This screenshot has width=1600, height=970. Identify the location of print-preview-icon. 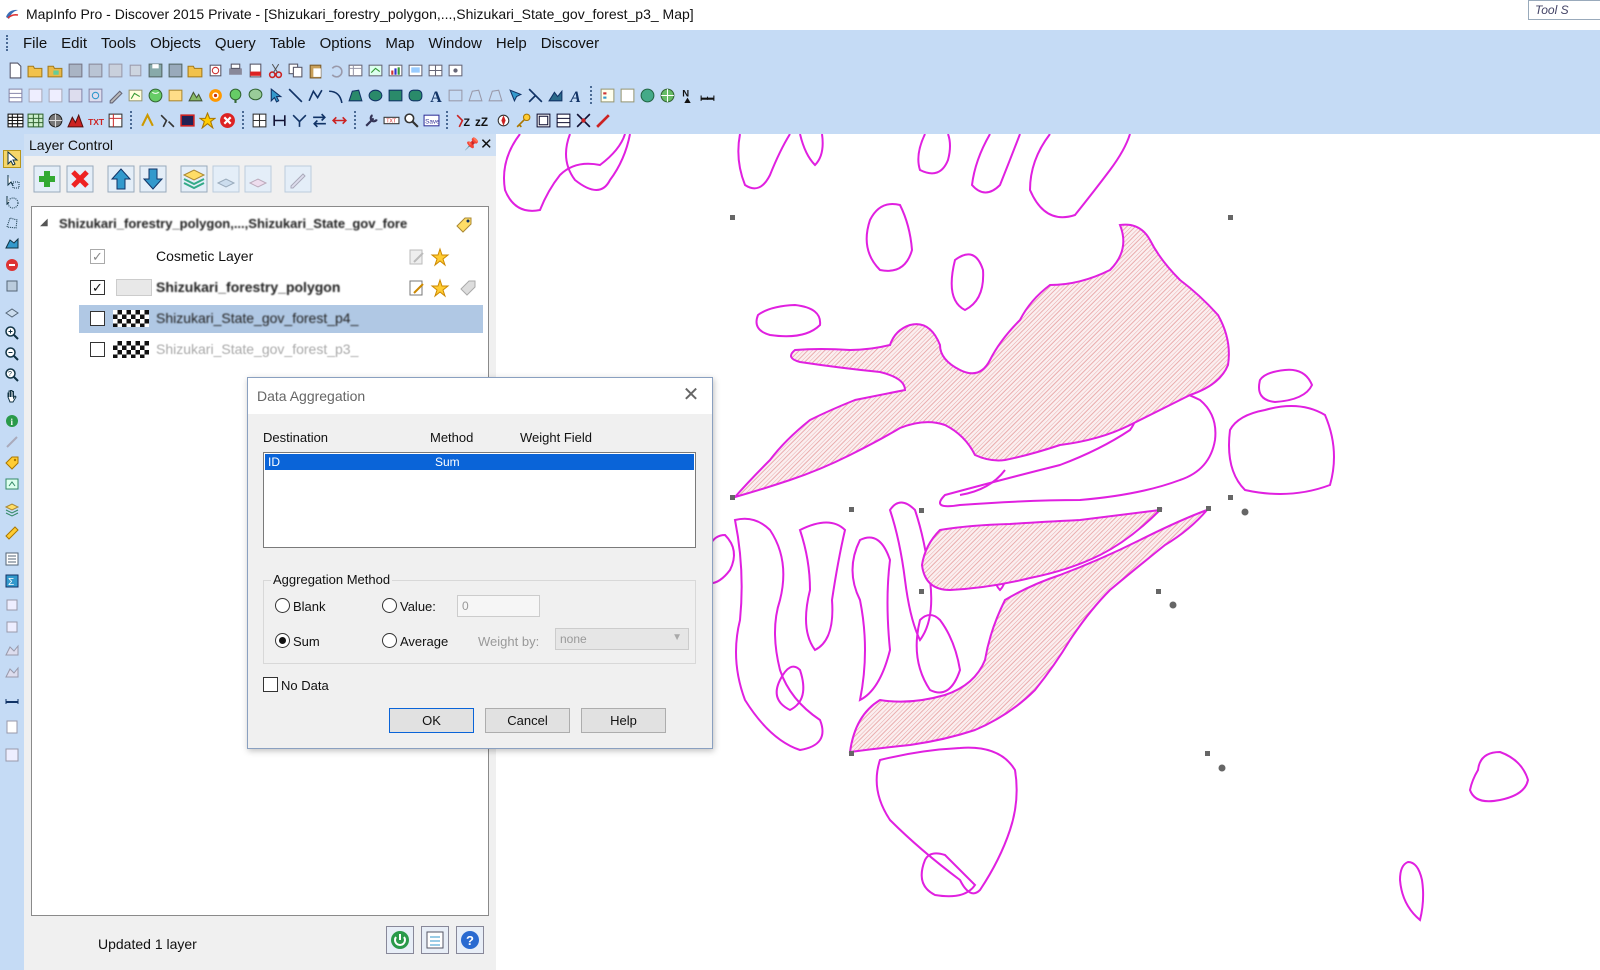
(215, 70).